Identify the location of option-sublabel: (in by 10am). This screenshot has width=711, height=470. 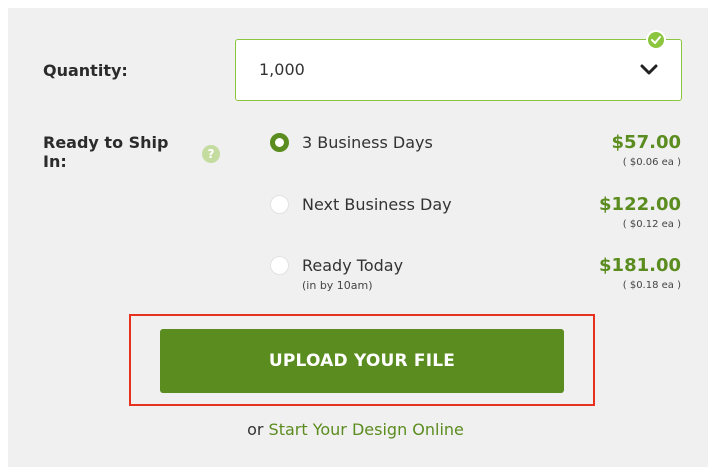
(337, 285).